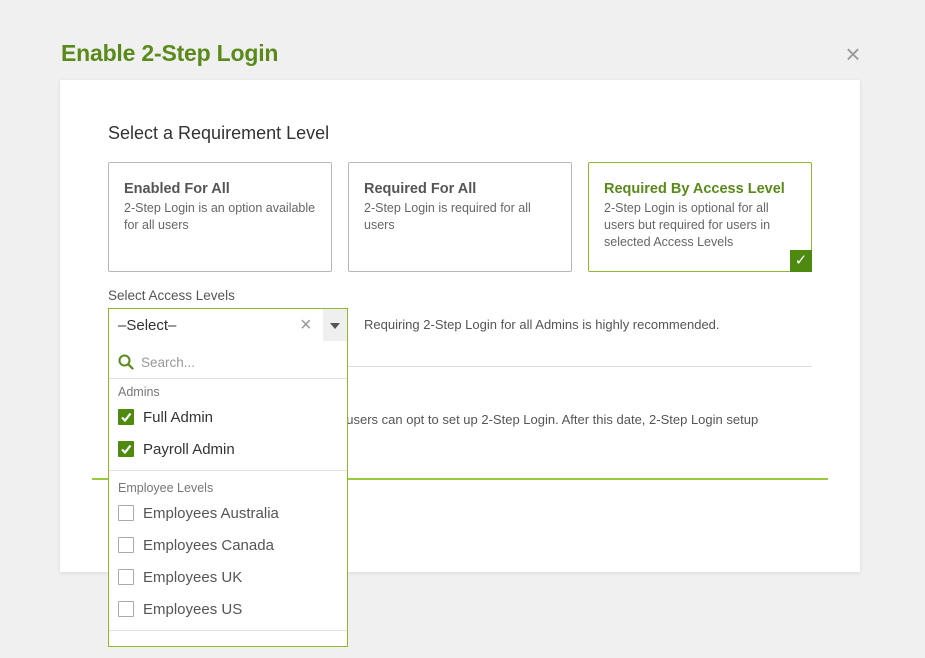 This screenshot has width=925, height=658. Describe the element at coordinates (211, 513) in the screenshot. I see `option-label: Employees Australia` at that location.